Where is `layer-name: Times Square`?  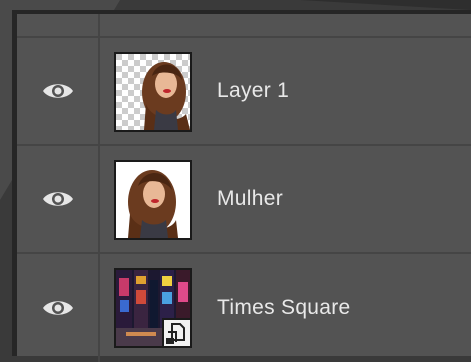 layer-name: Times Square is located at coordinates (284, 308).